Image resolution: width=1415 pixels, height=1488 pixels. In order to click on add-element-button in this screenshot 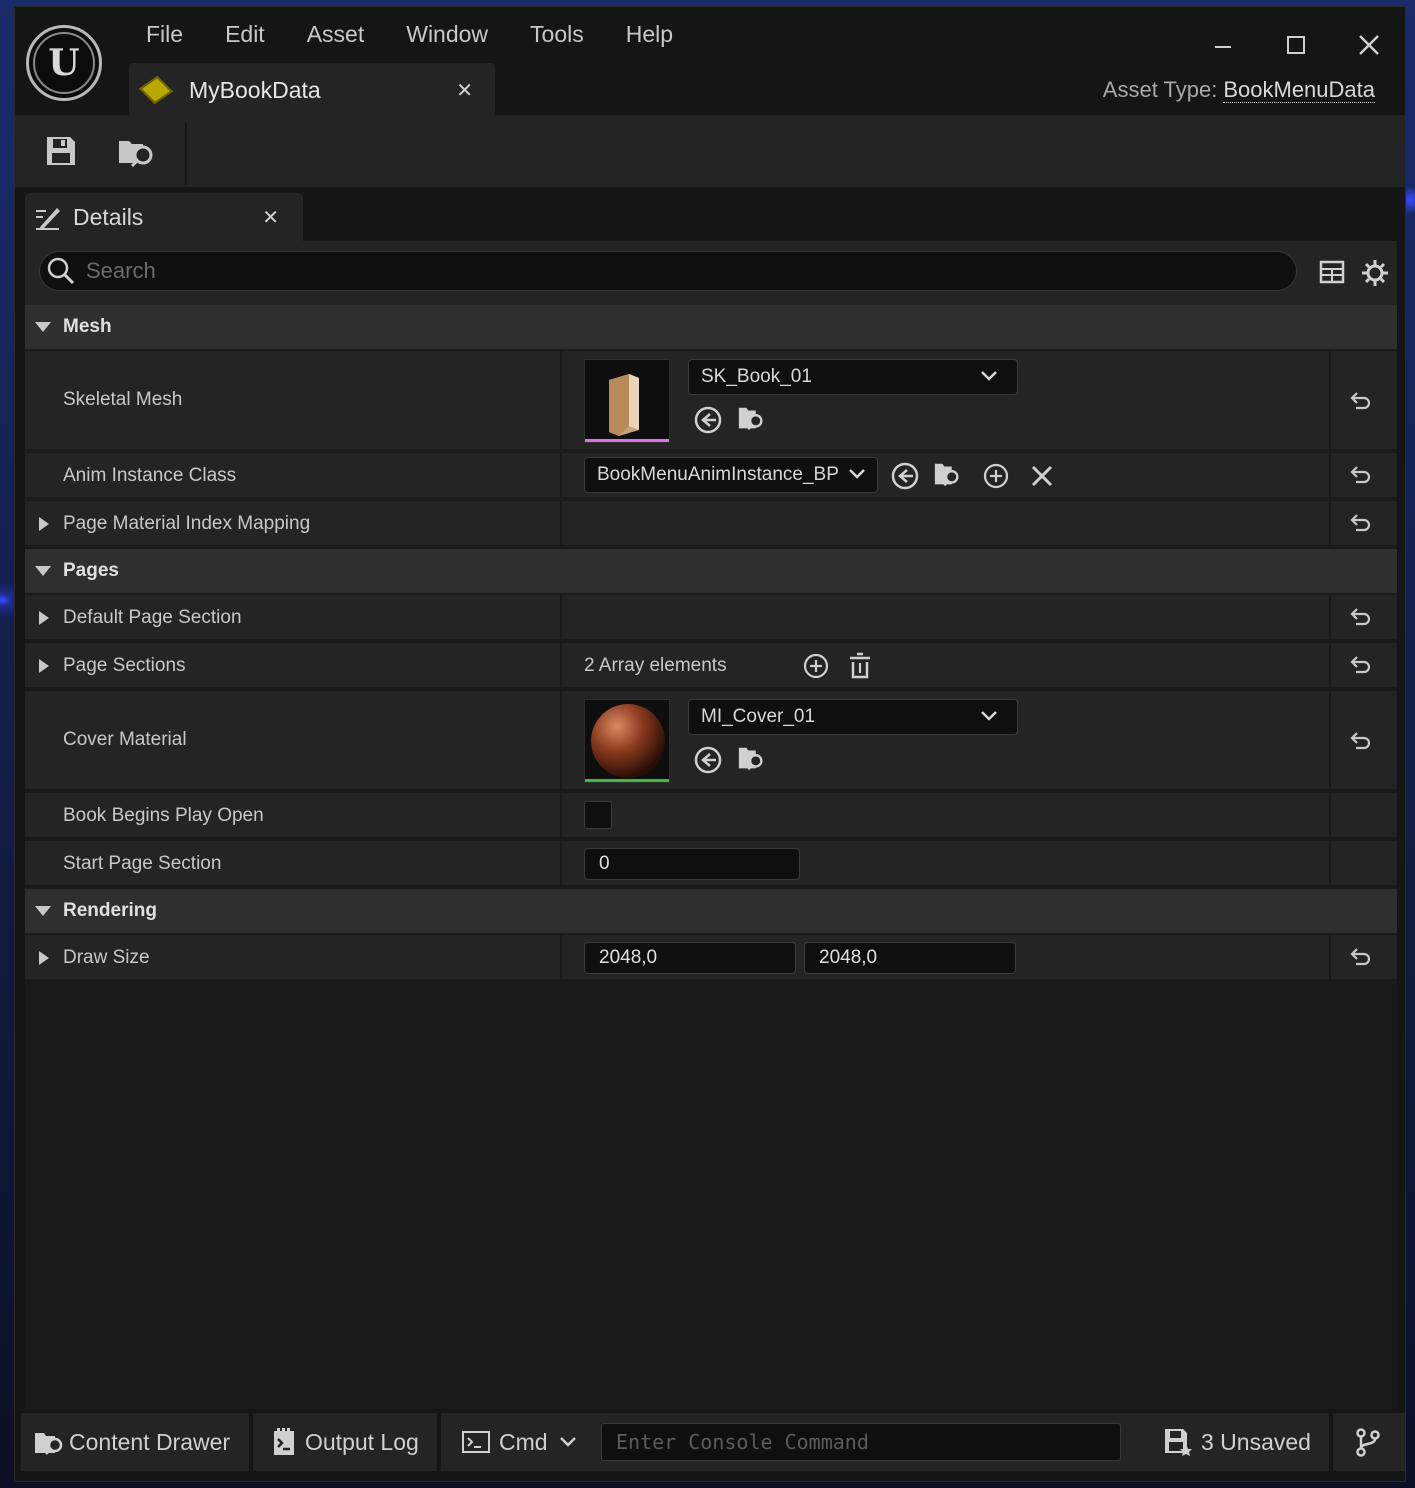, I will do `click(816, 666)`.